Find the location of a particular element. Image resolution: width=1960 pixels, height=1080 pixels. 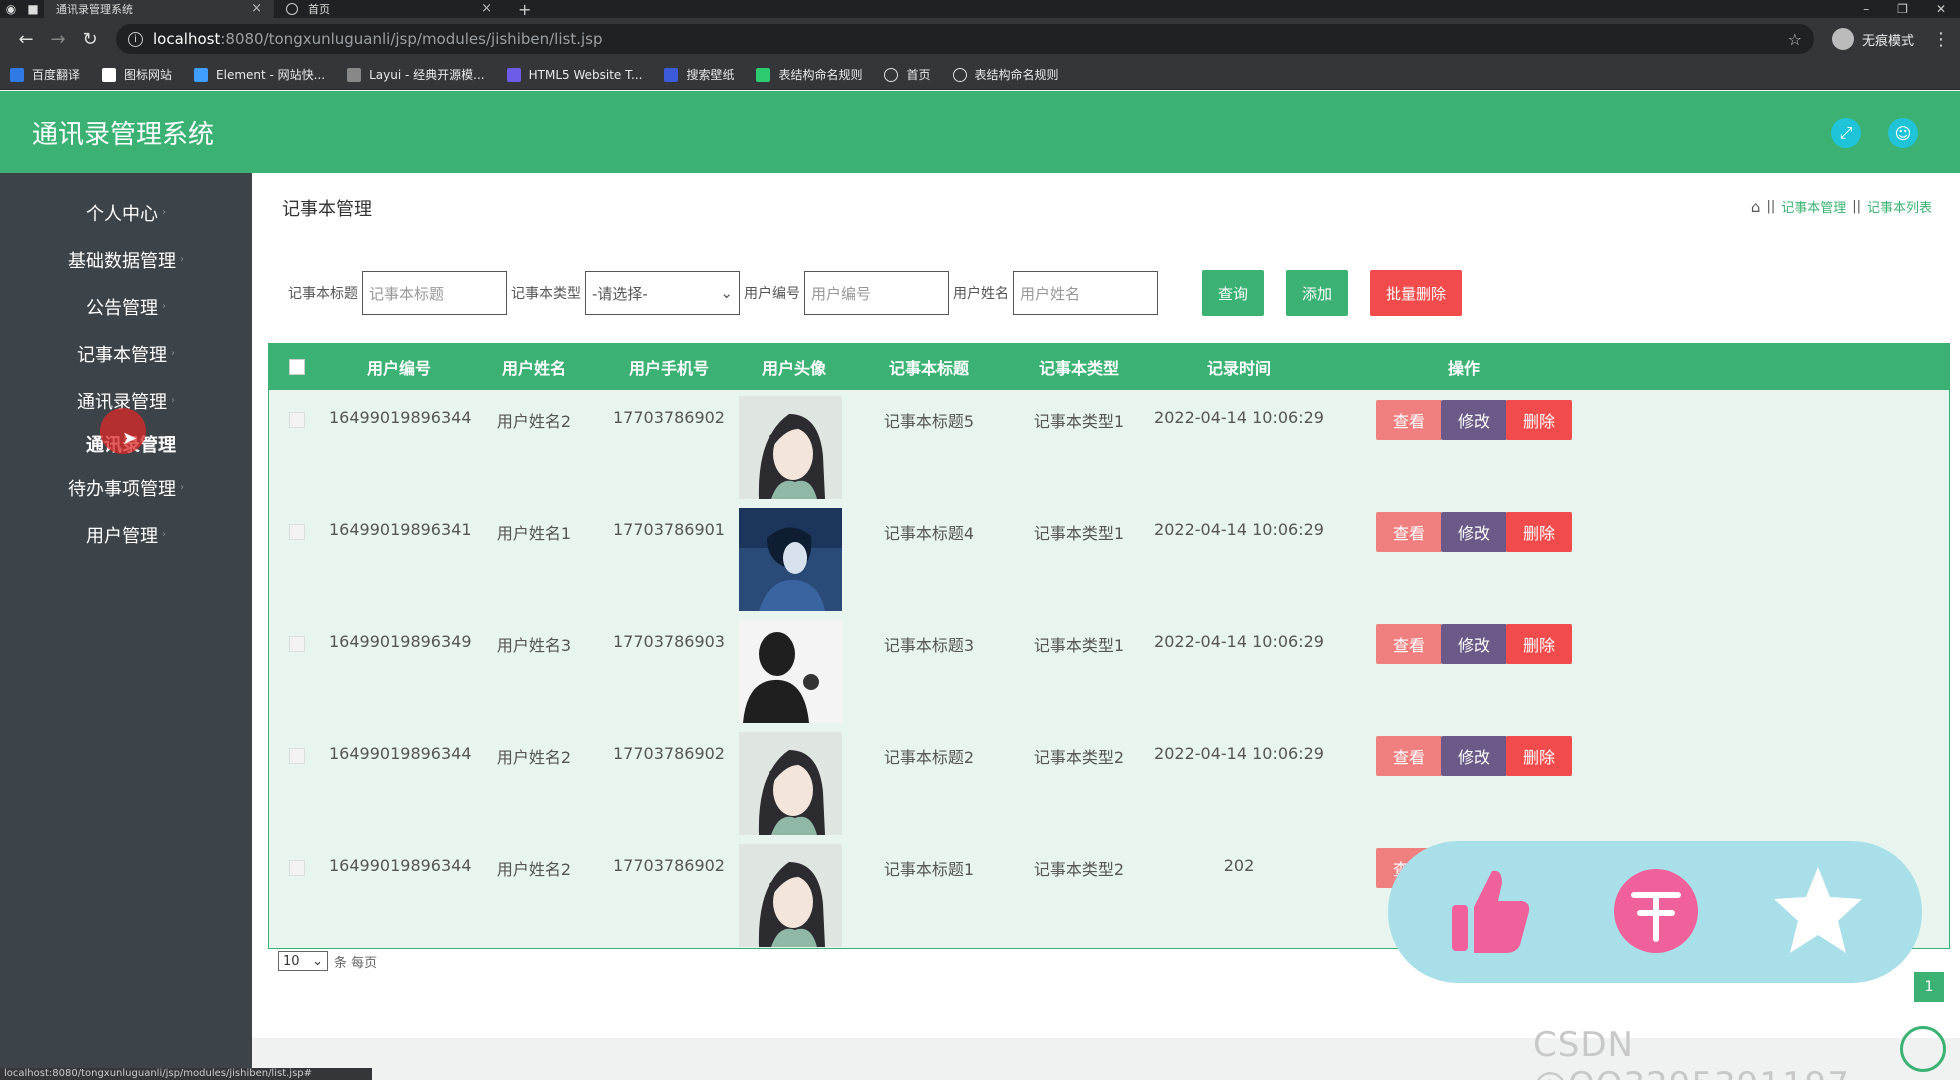

user-no-input: 用户编号 is located at coordinates (876, 293).